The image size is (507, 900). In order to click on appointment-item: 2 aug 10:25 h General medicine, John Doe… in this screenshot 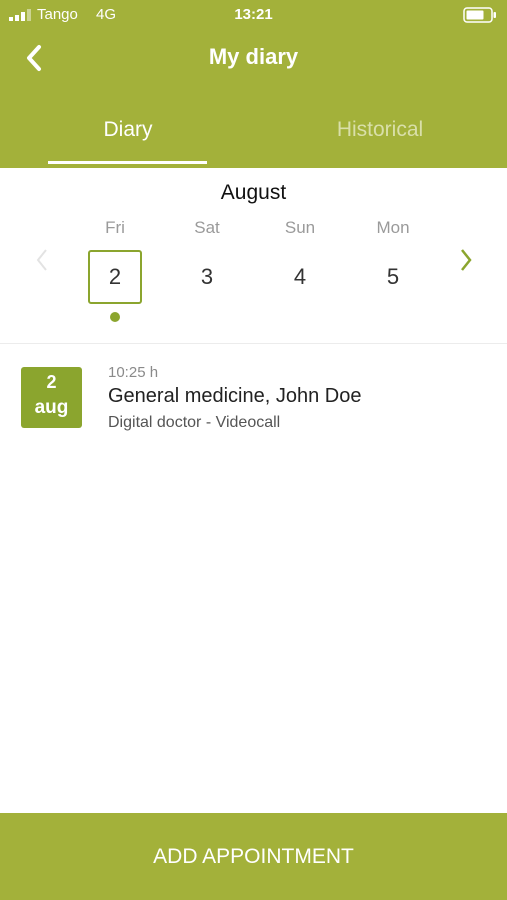, I will do `click(253, 400)`.